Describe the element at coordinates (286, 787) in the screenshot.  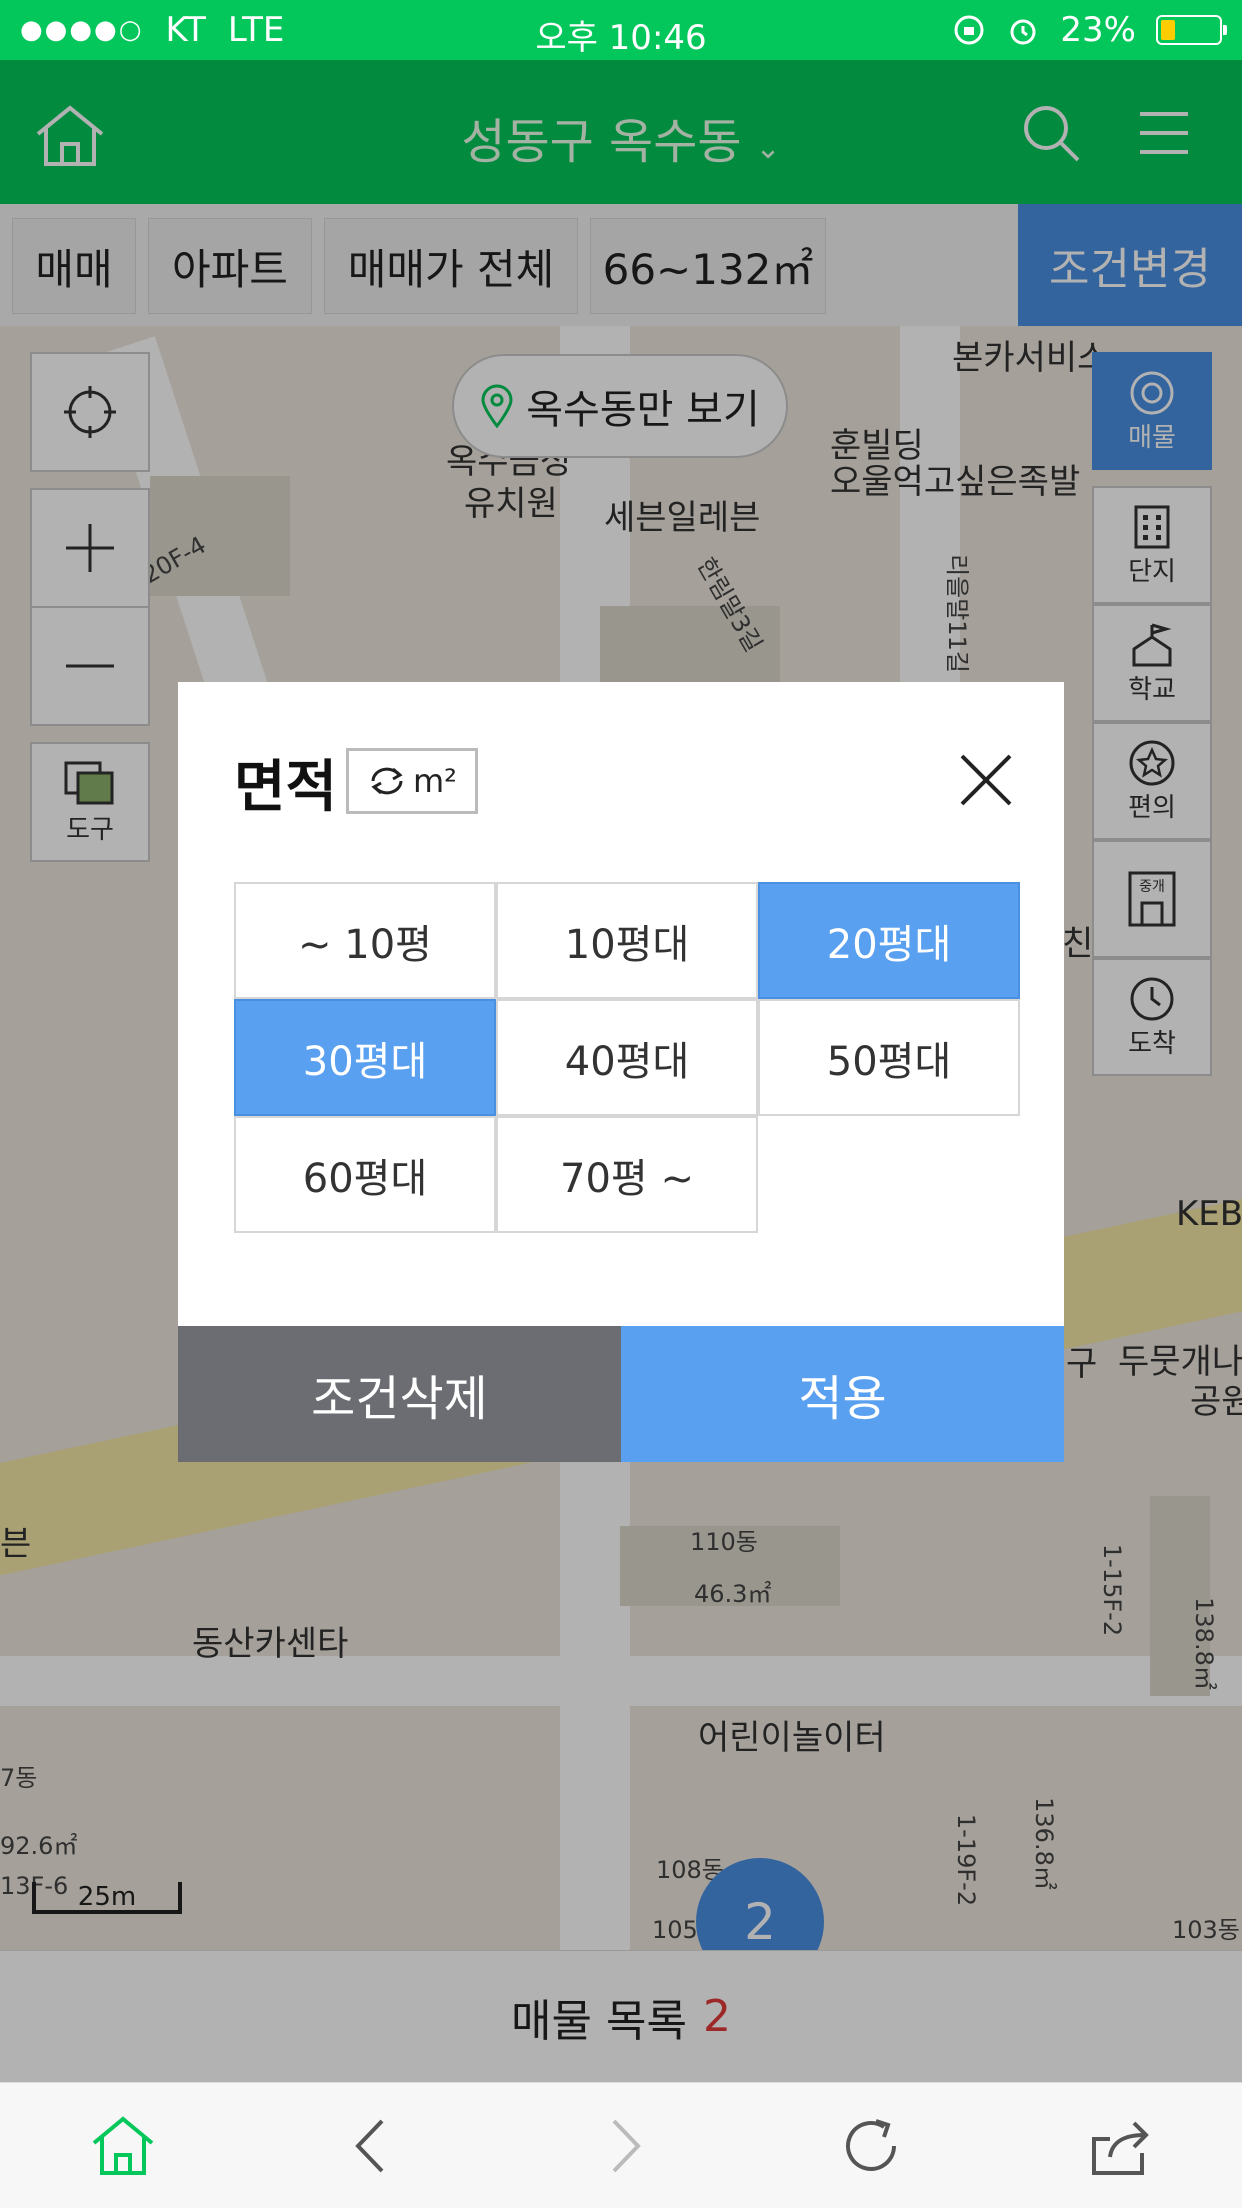
I see `modal-title: 면적` at that location.